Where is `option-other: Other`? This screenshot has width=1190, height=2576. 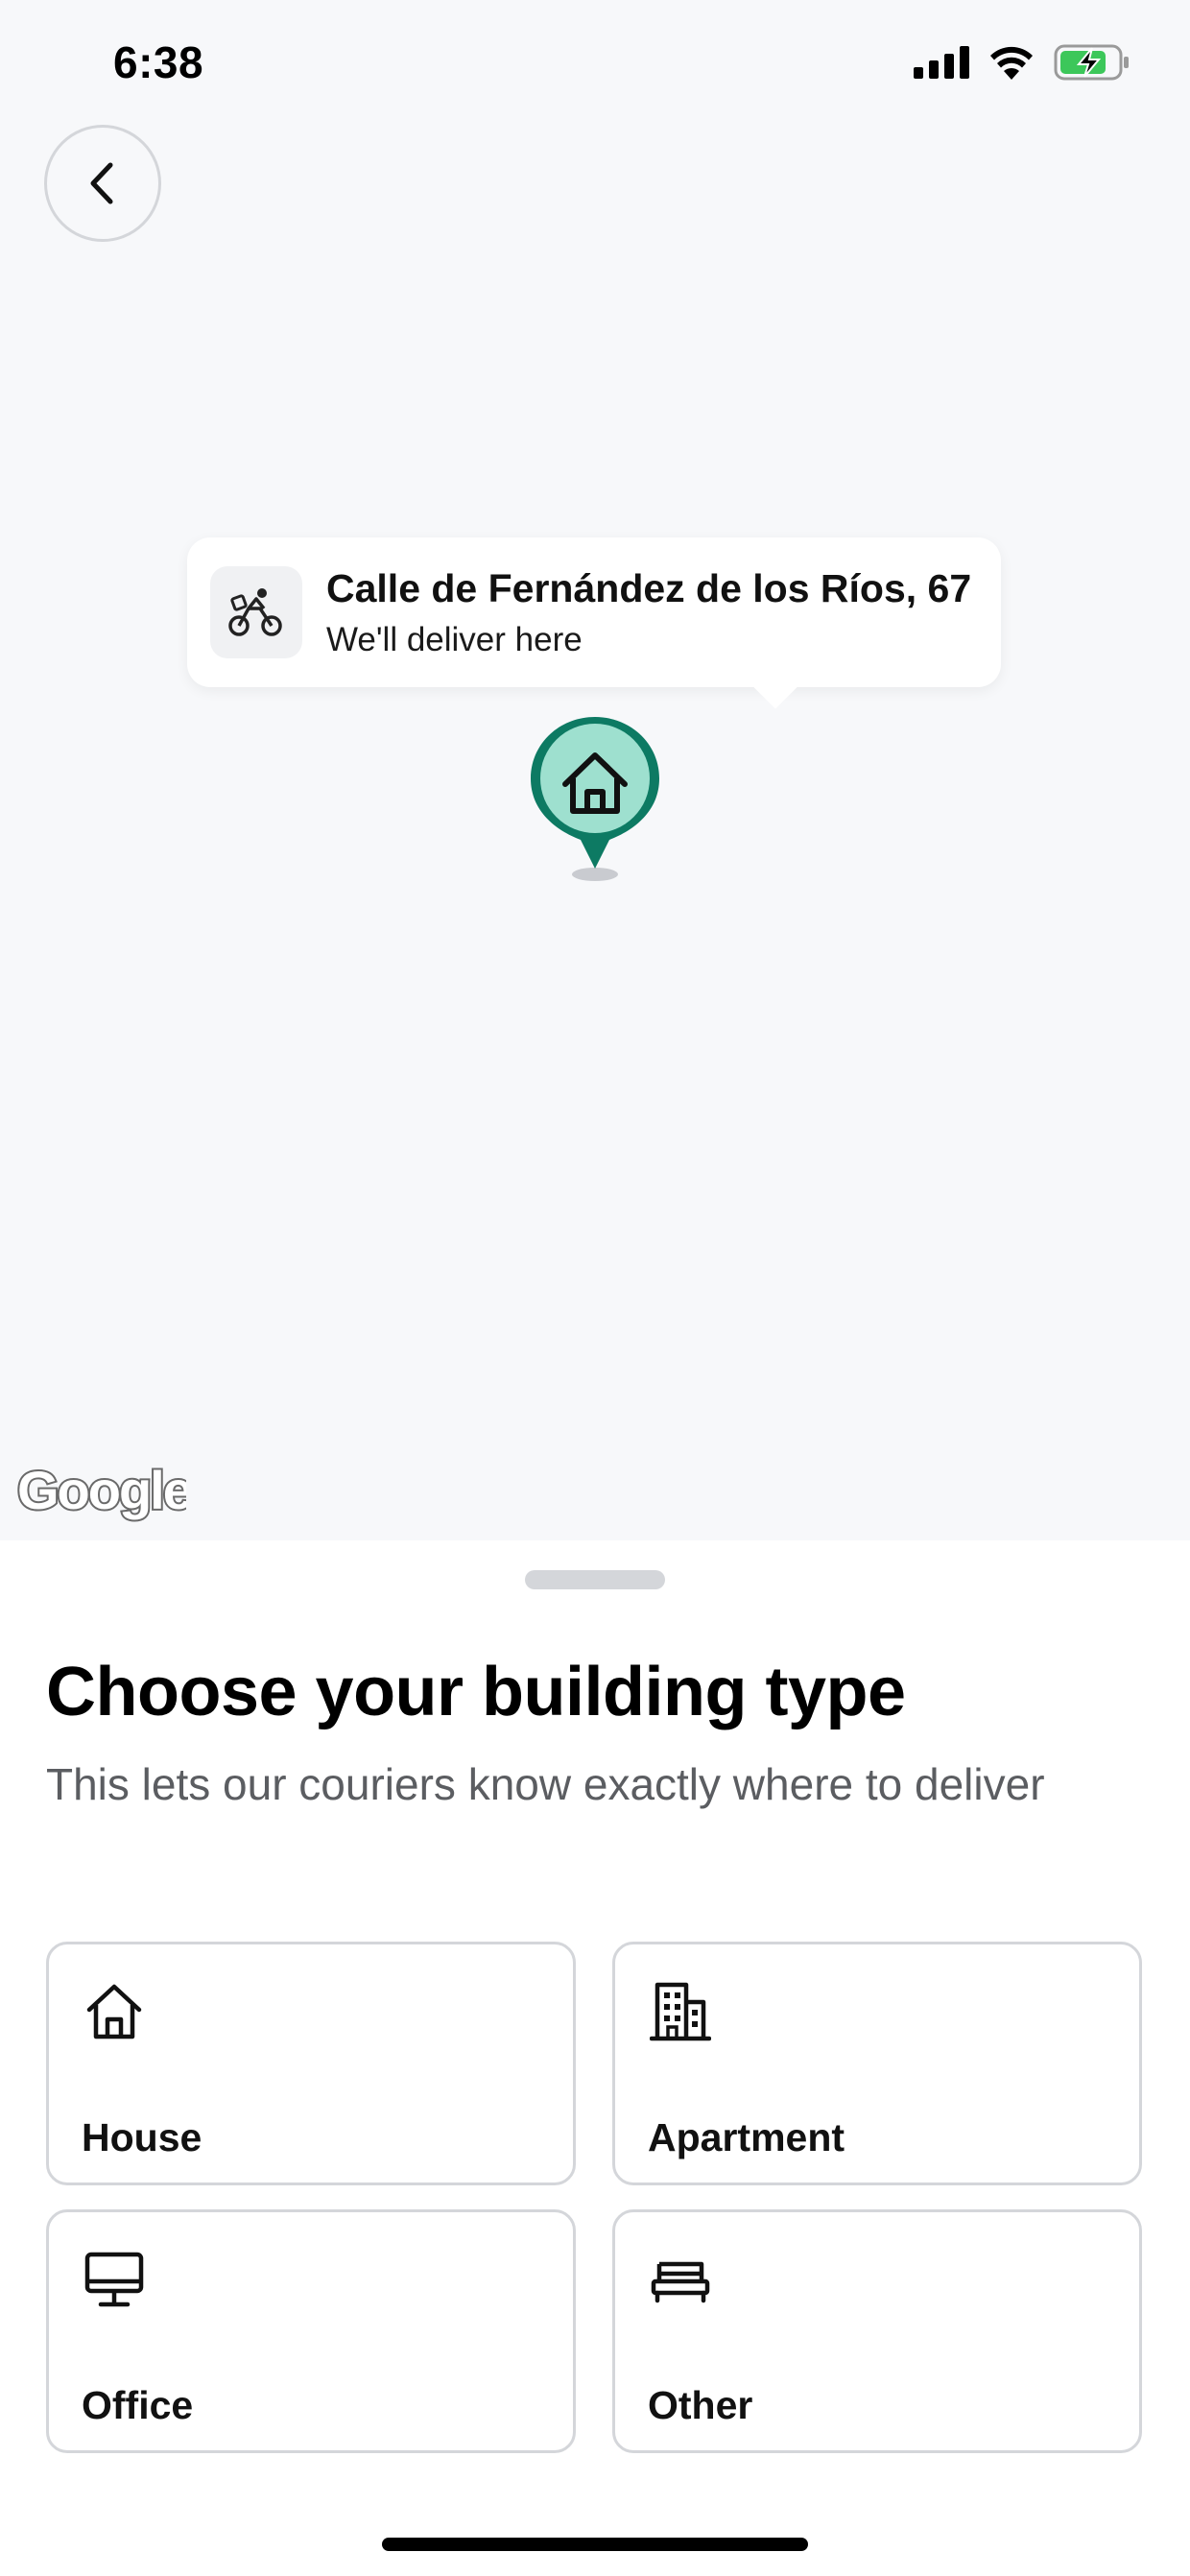
option-other: Other is located at coordinates (877, 2331).